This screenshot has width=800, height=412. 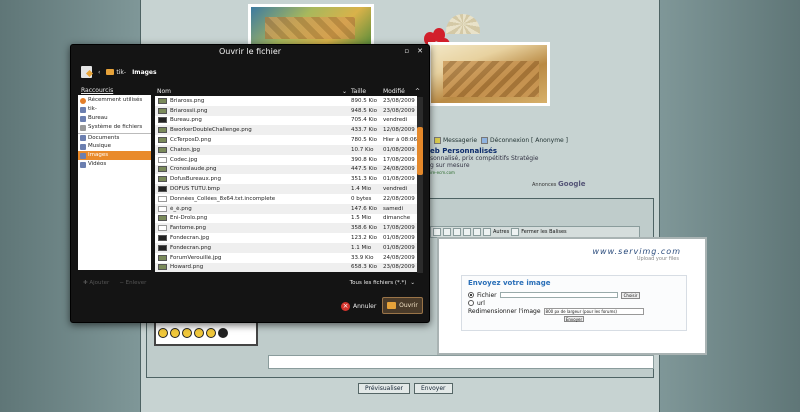 What do you see at coordinates (286, 267) in the screenshot?
I see `file-row: Howard.png 658.3 Kio 23/08/2009` at bounding box center [286, 267].